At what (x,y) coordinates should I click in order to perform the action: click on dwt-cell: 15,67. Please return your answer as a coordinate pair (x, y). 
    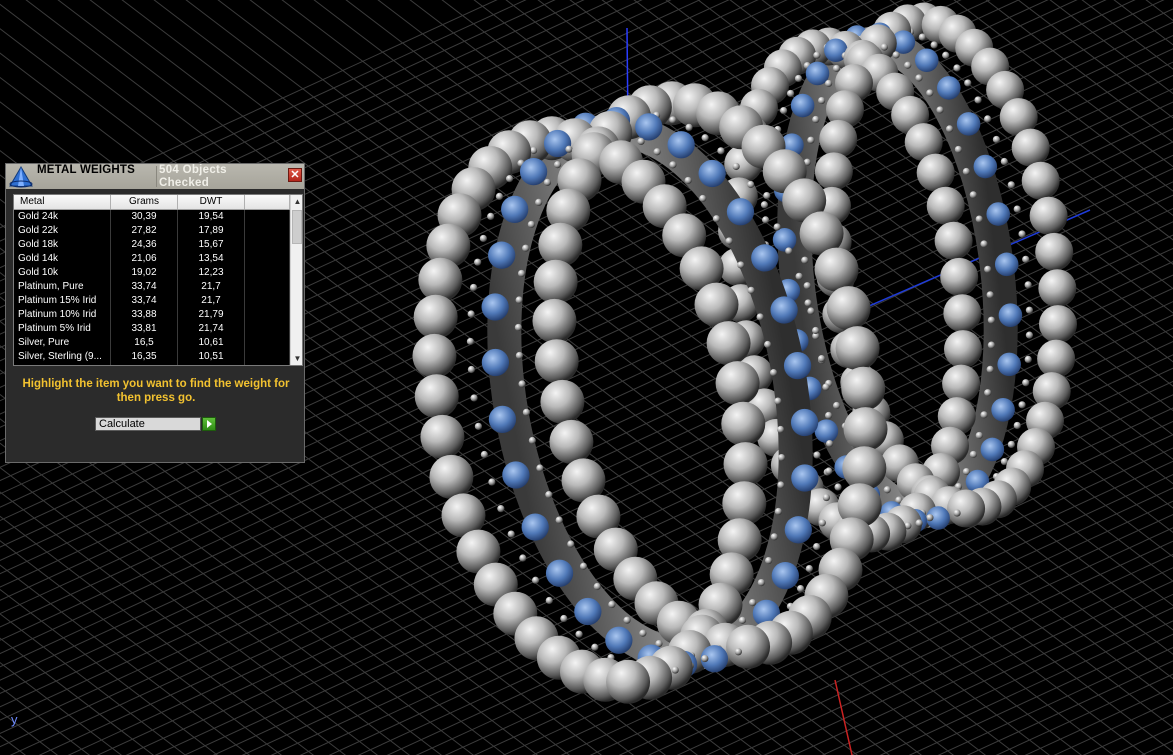
    Looking at the image, I should click on (211, 245).